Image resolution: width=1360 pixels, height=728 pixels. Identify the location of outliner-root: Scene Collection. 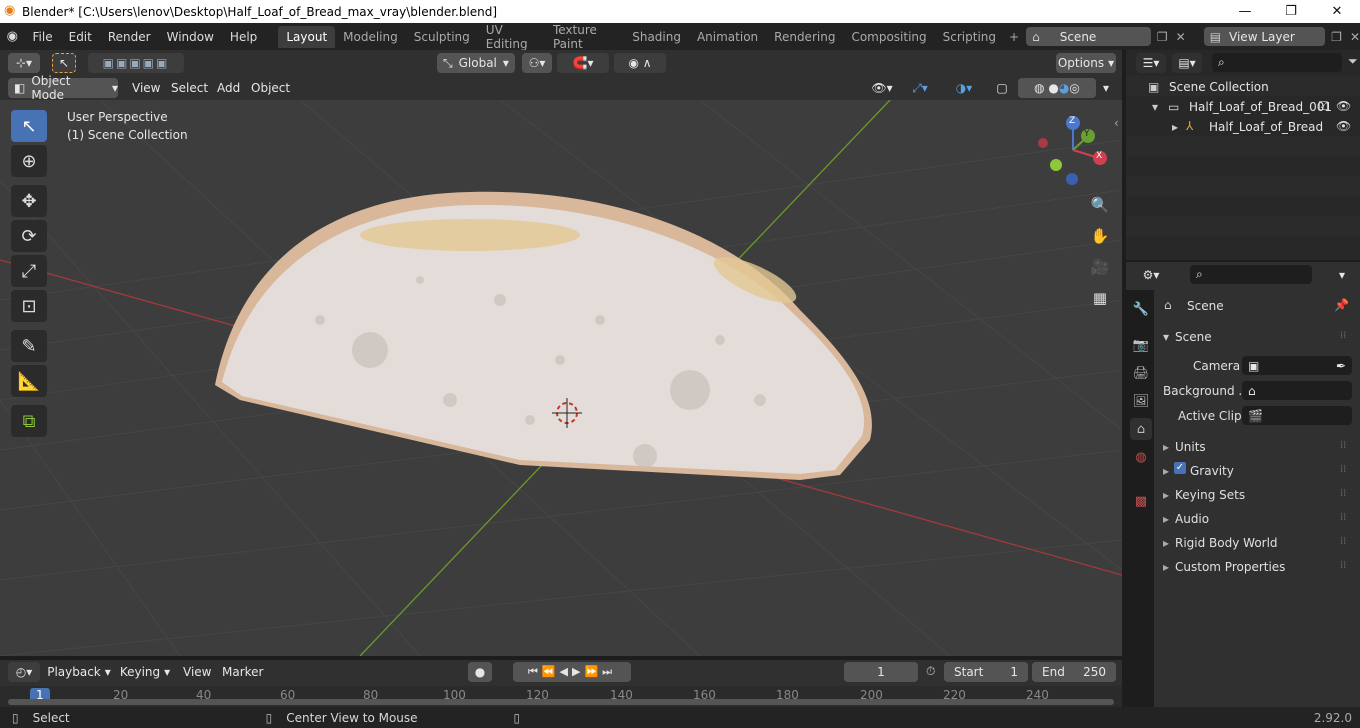
(1219, 87).